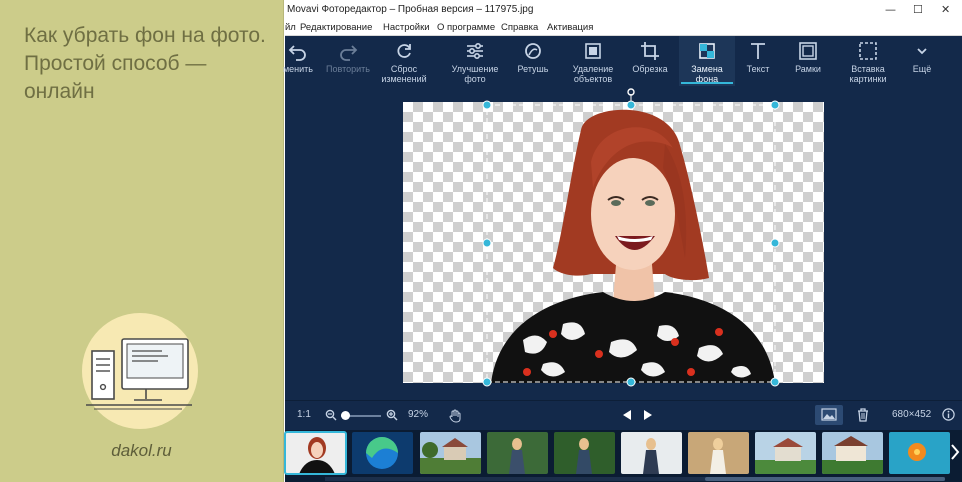 The width and height of the screenshot is (962, 482). What do you see at coordinates (650, 61) in the screenshot?
I see `crop-button: Обрезка` at bounding box center [650, 61].